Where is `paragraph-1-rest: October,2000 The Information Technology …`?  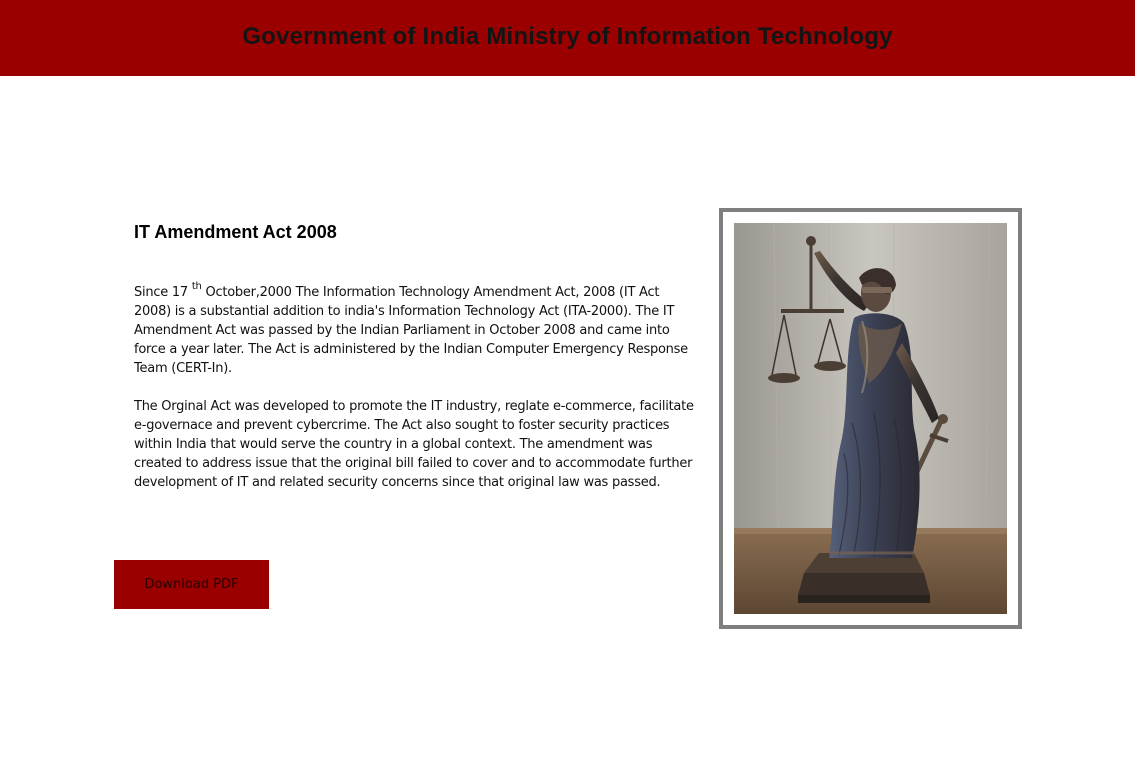
paragraph-1-rest: October,2000 The Information Technology … is located at coordinates (411, 330).